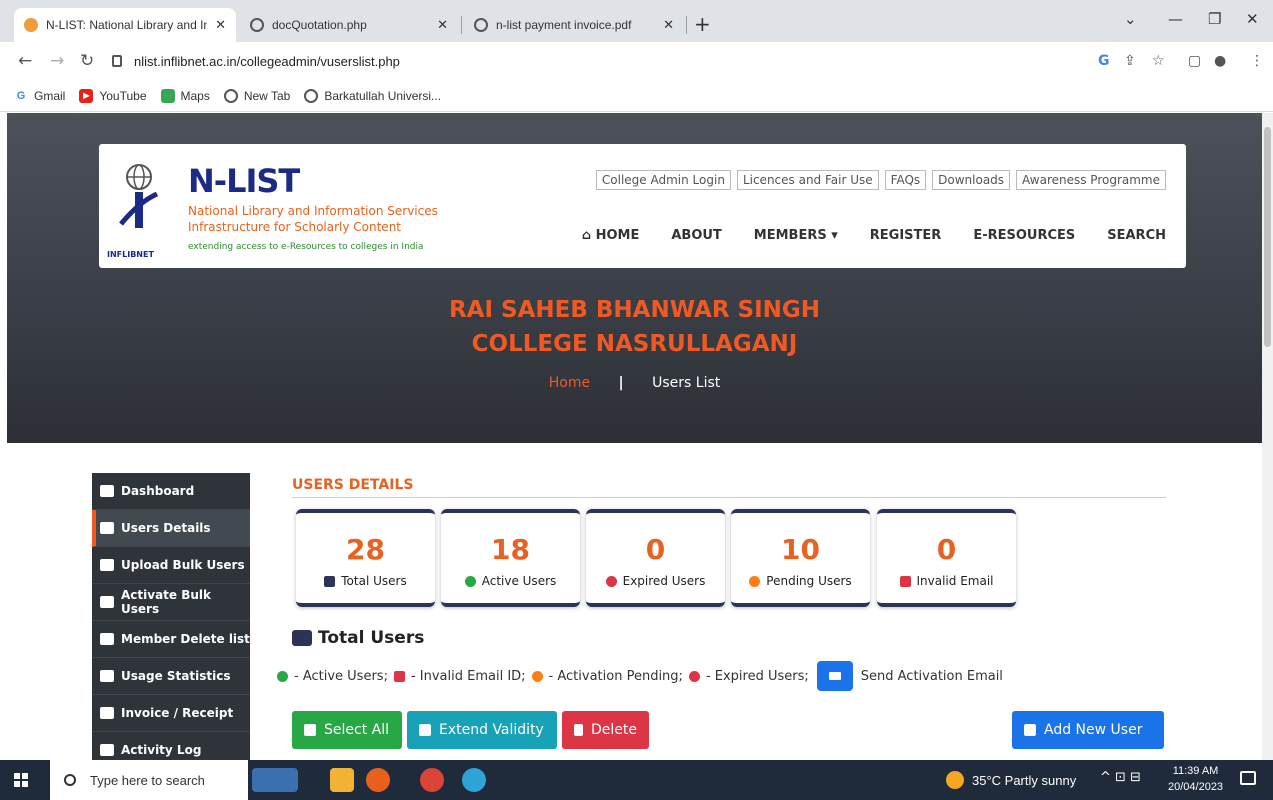  I want to click on nav-register: REGISTER, so click(906, 235).